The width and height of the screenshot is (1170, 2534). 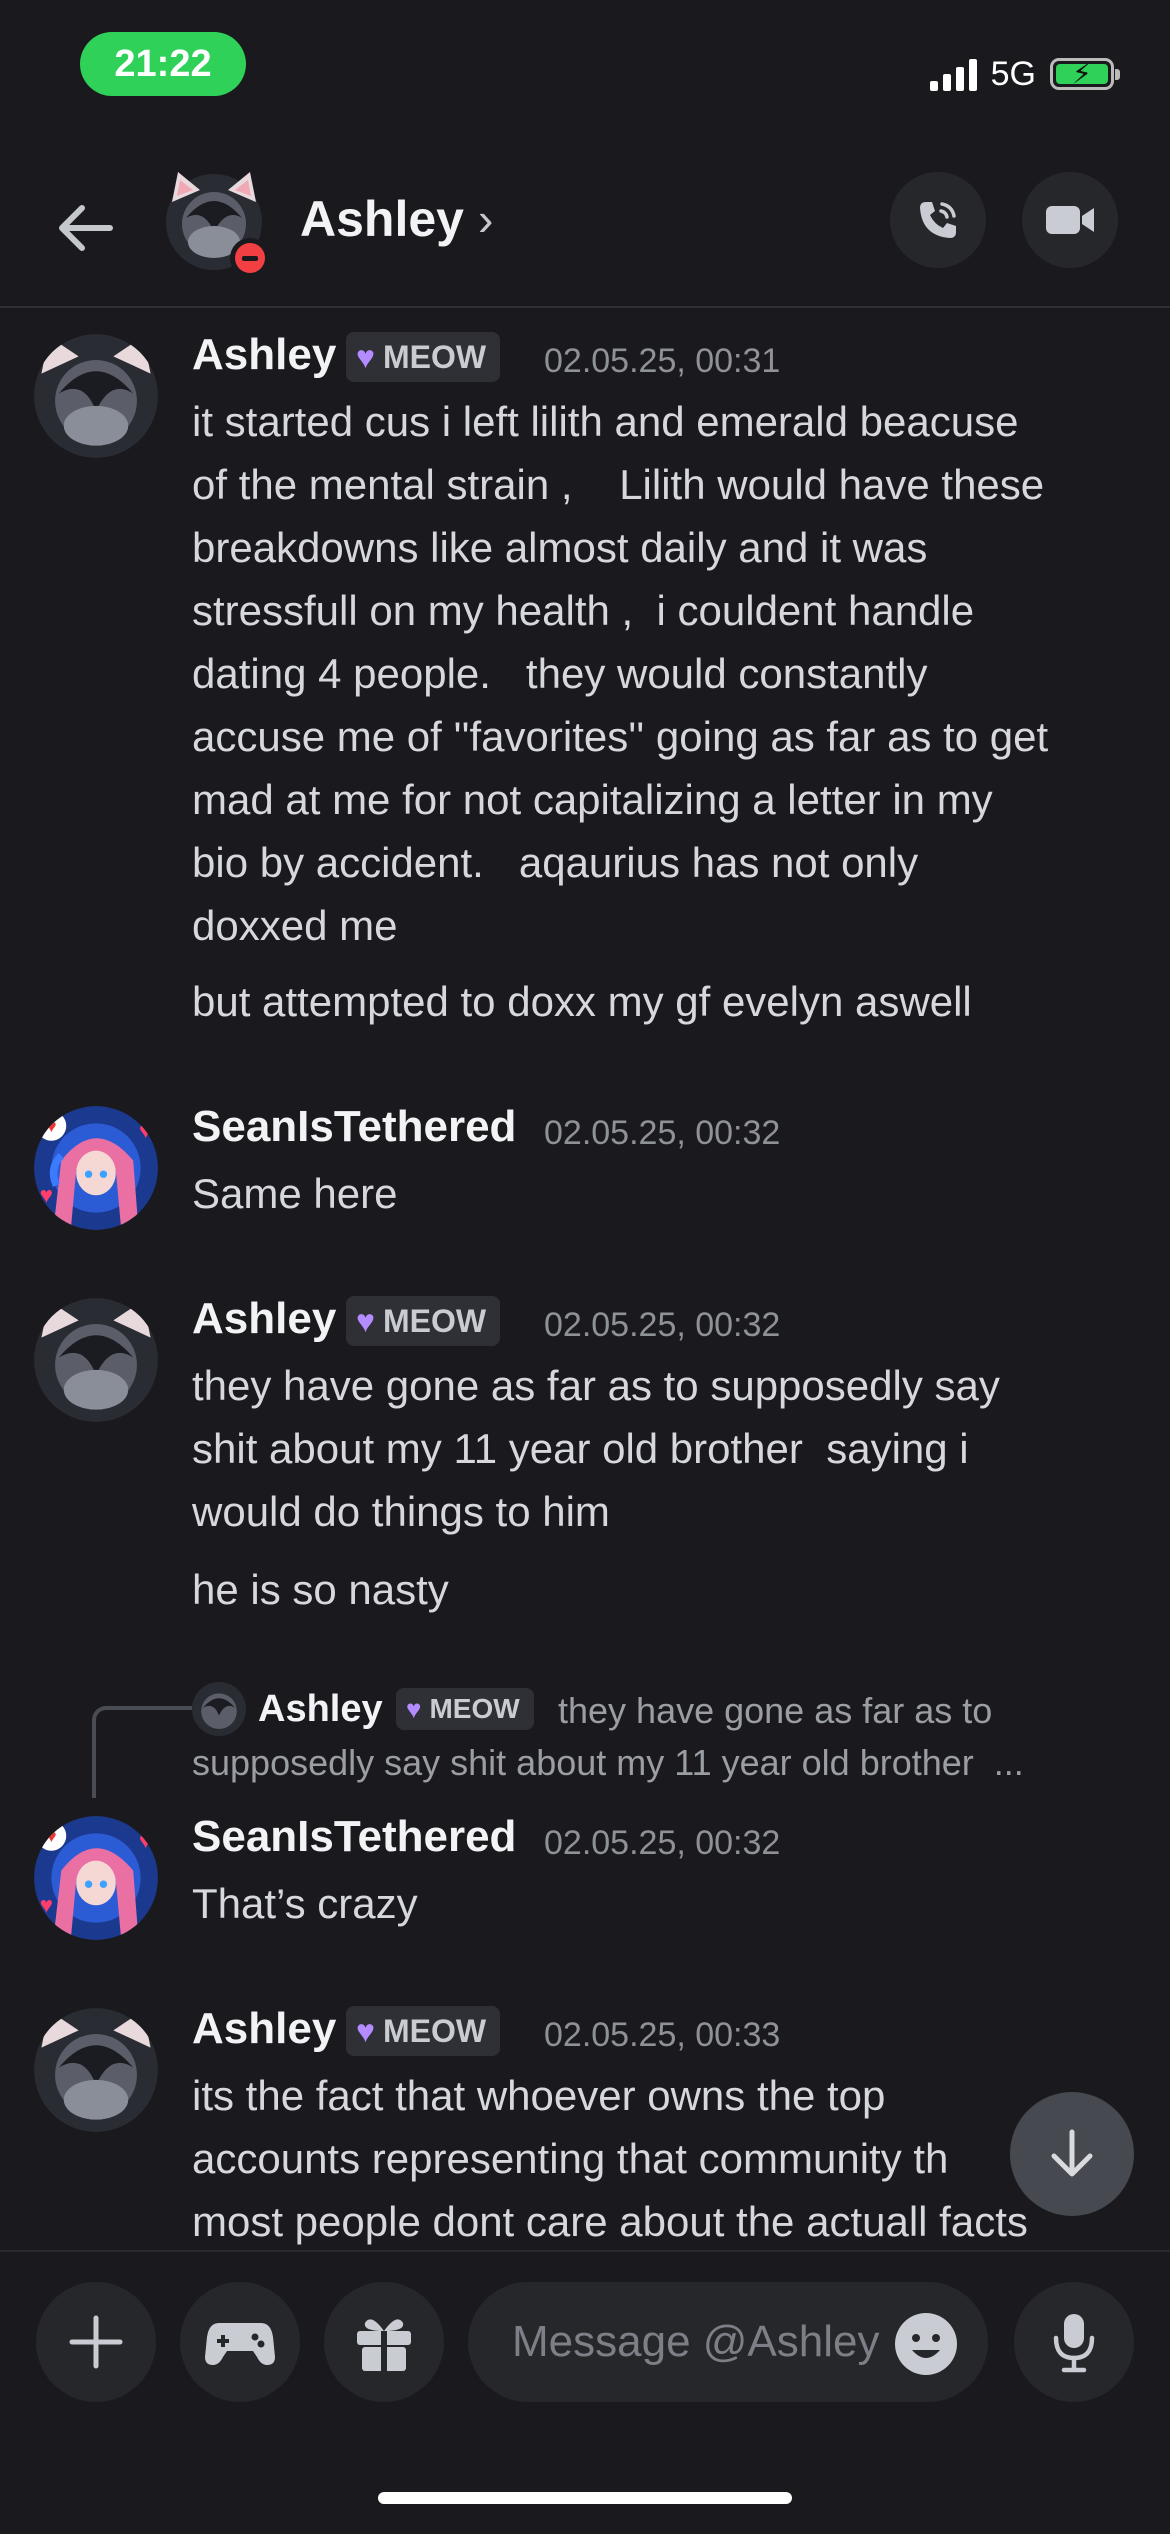 I want to click on status-time: 21:22, so click(x=163, y=64).